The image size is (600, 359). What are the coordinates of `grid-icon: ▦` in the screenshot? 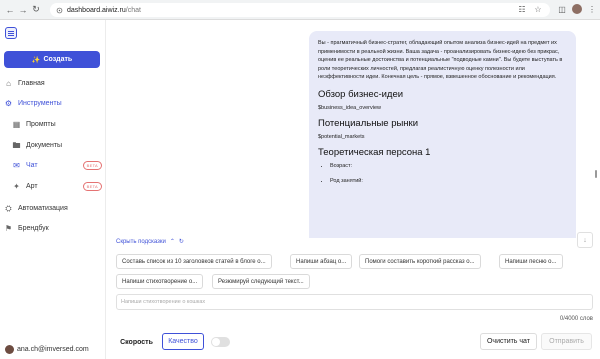 It's located at (16, 124).